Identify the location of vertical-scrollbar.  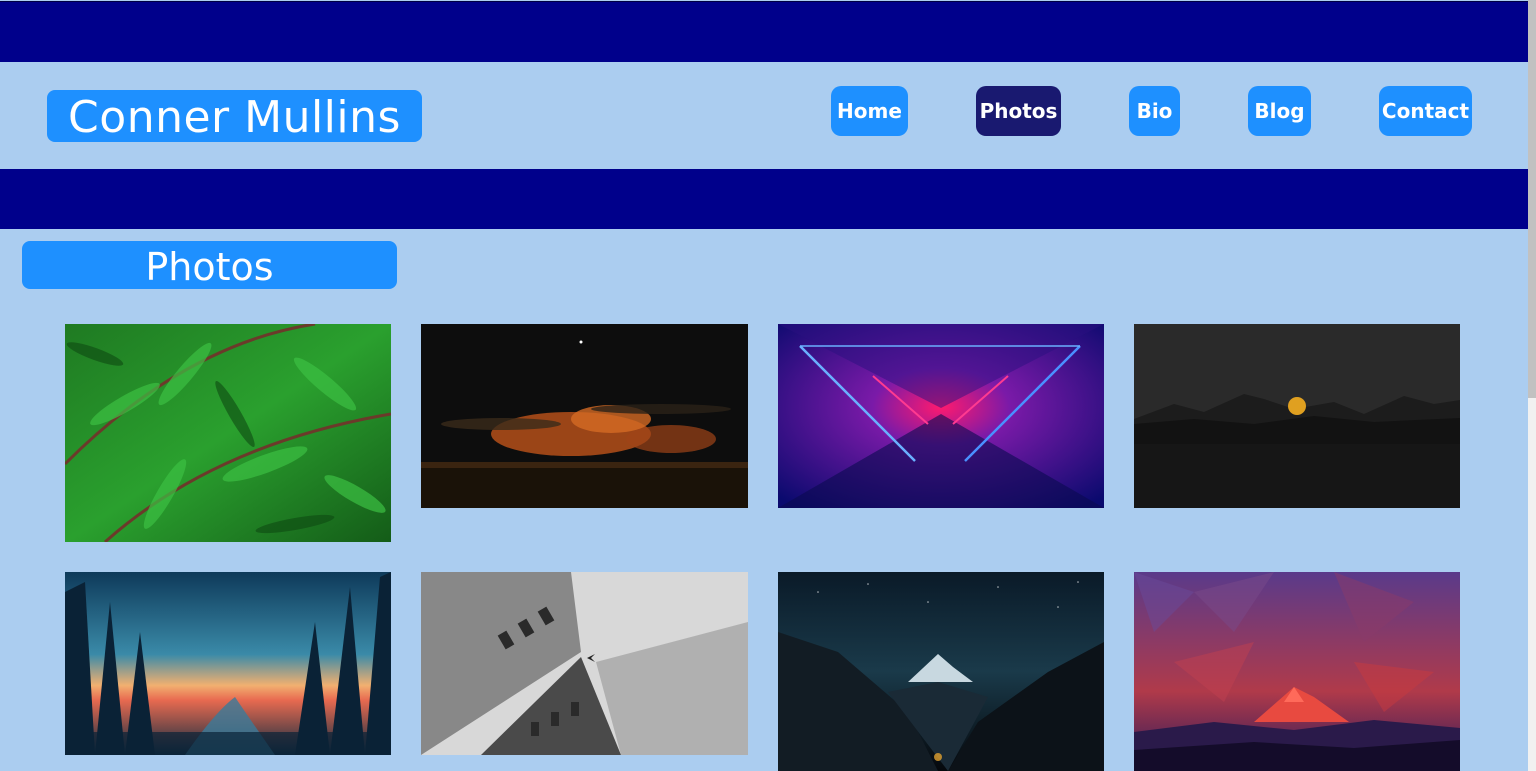
(1532, 385).